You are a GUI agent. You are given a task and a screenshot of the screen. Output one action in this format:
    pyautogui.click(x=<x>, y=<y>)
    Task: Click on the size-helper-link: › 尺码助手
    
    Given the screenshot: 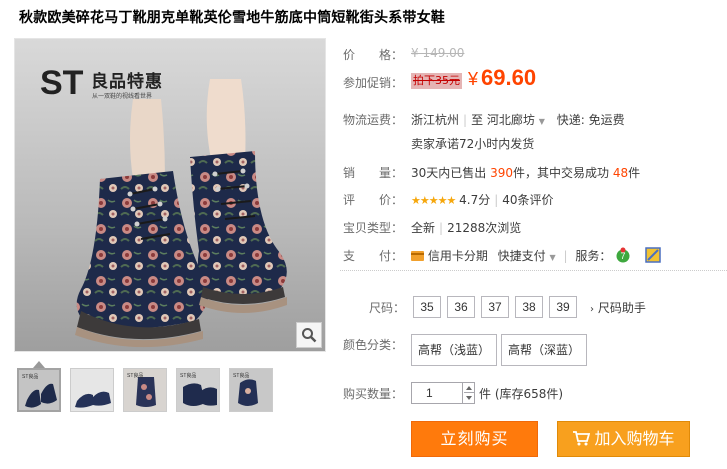 What is the action you would take?
    pyautogui.click(x=618, y=307)
    